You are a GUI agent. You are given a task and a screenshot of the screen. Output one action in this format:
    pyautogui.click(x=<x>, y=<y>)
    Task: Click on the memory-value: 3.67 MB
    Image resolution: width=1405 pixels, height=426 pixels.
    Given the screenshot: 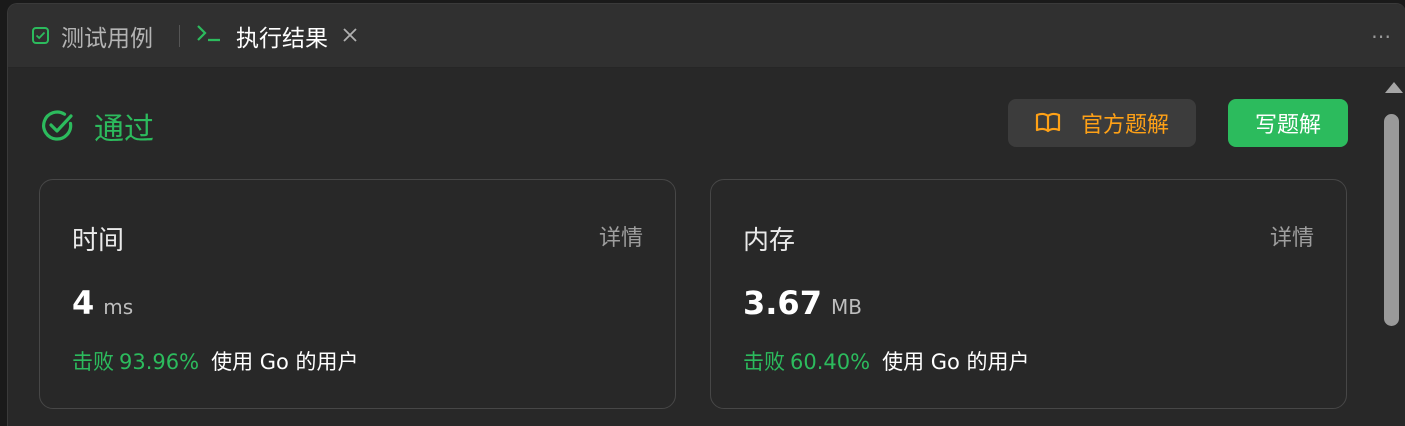 What is the action you would take?
    pyautogui.click(x=802, y=303)
    